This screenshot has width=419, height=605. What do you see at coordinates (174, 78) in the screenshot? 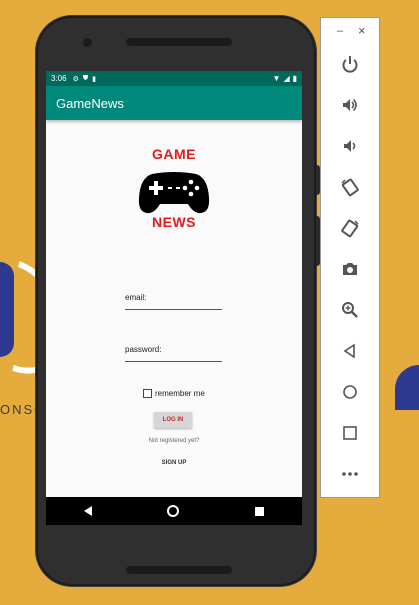
I see `status-bar: 3:06 ⚙ ⛊ ▮ ▼ ◢ ▮` at bounding box center [174, 78].